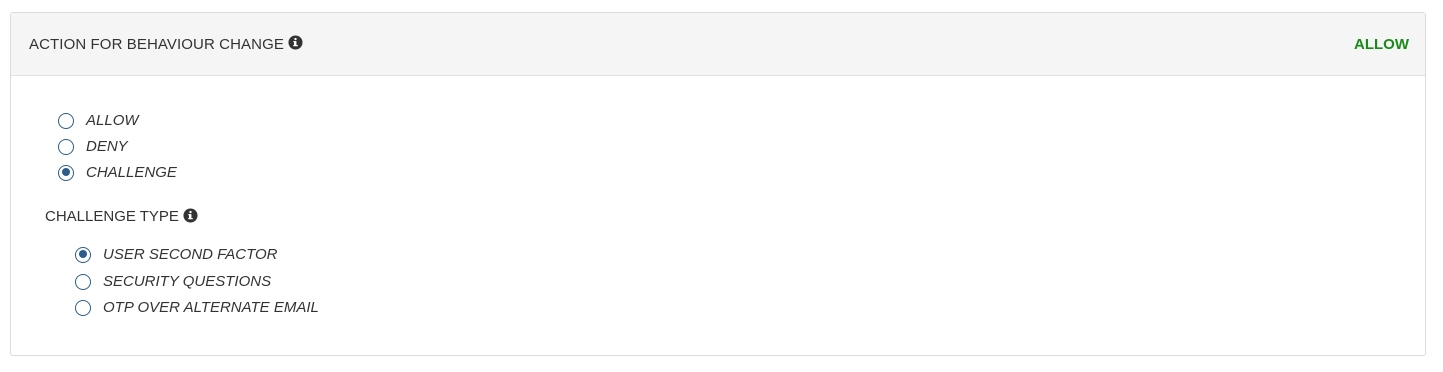  What do you see at coordinates (211, 307) in the screenshot?
I see `radio-label: OTP OVER ALTERNATE EMAIL` at bounding box center [211, 307].